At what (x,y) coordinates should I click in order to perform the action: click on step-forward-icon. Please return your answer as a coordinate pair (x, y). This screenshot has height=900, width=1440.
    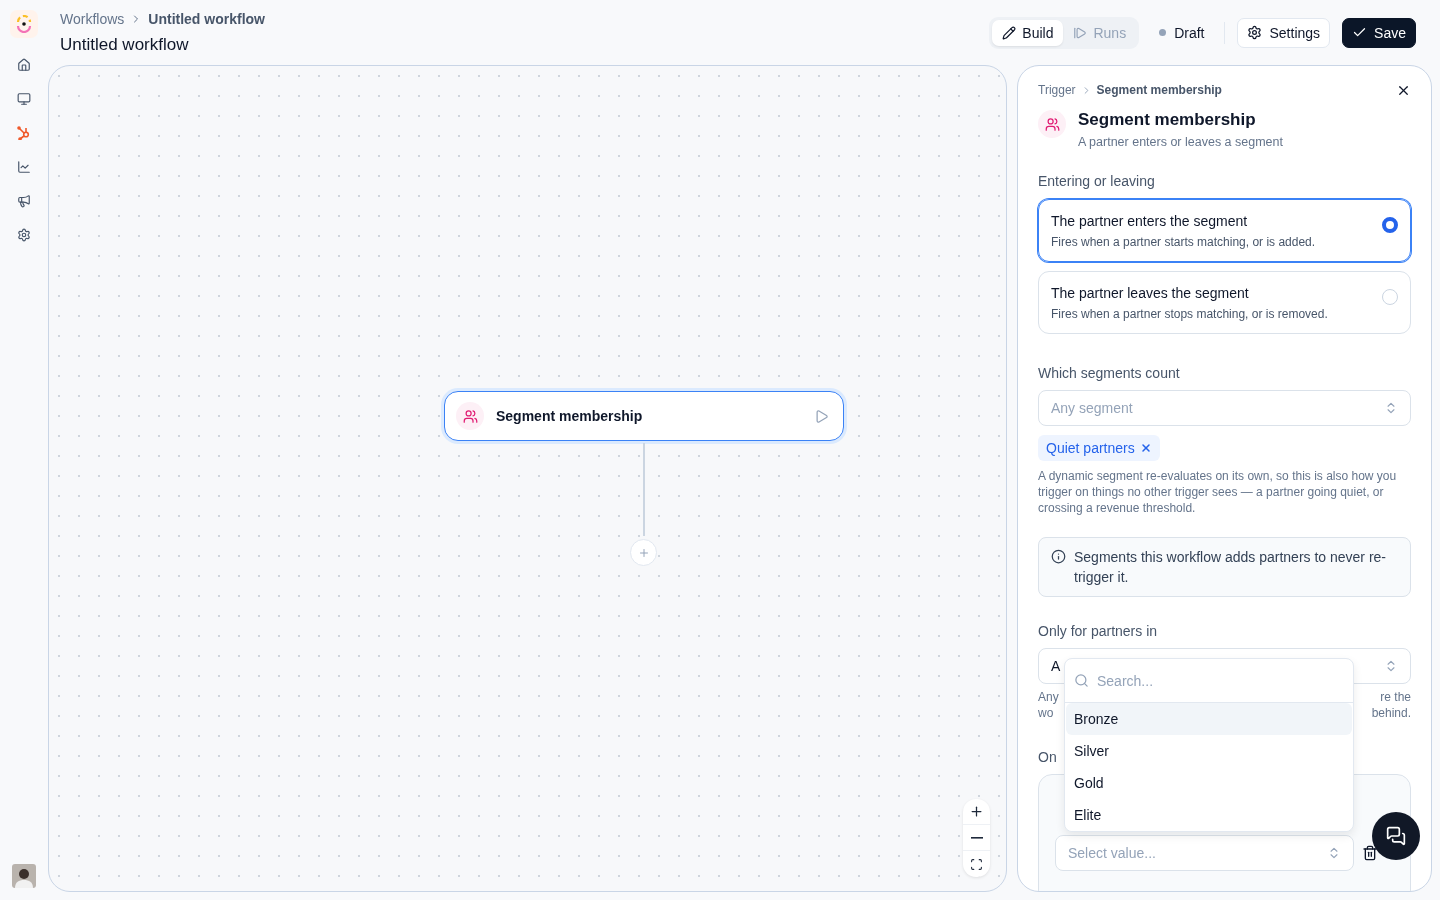
    Looking at the image, I should click on (1080, 32).